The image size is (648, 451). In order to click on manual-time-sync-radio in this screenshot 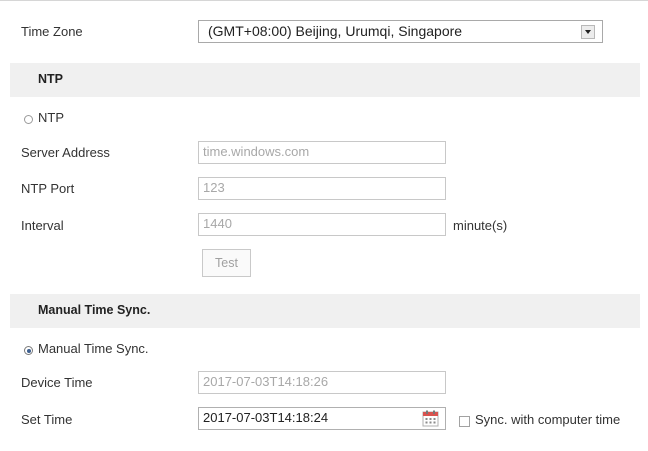, I will do `click(28, 350)`.